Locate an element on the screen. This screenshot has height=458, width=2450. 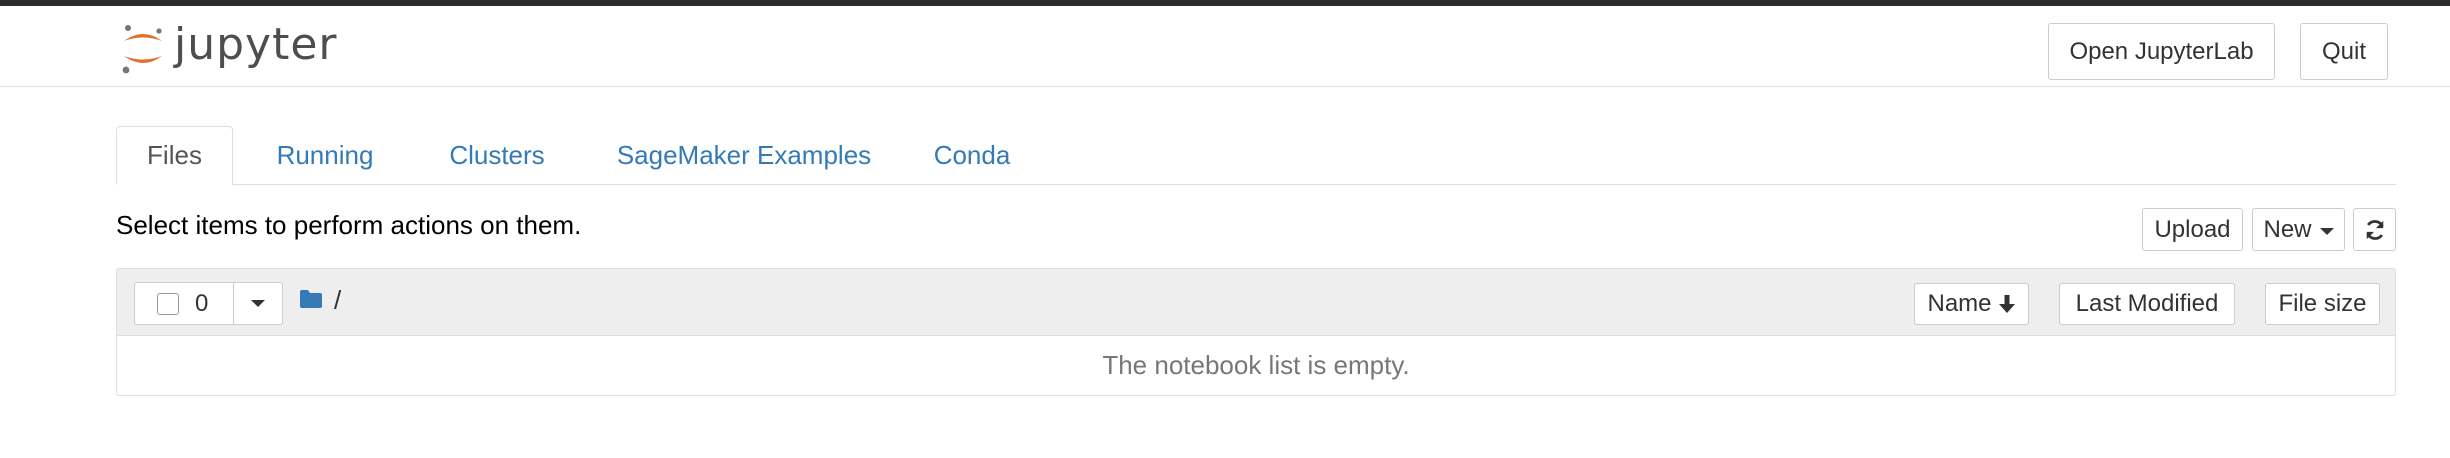
tab-running: Running is located at coordinates (325, 155).